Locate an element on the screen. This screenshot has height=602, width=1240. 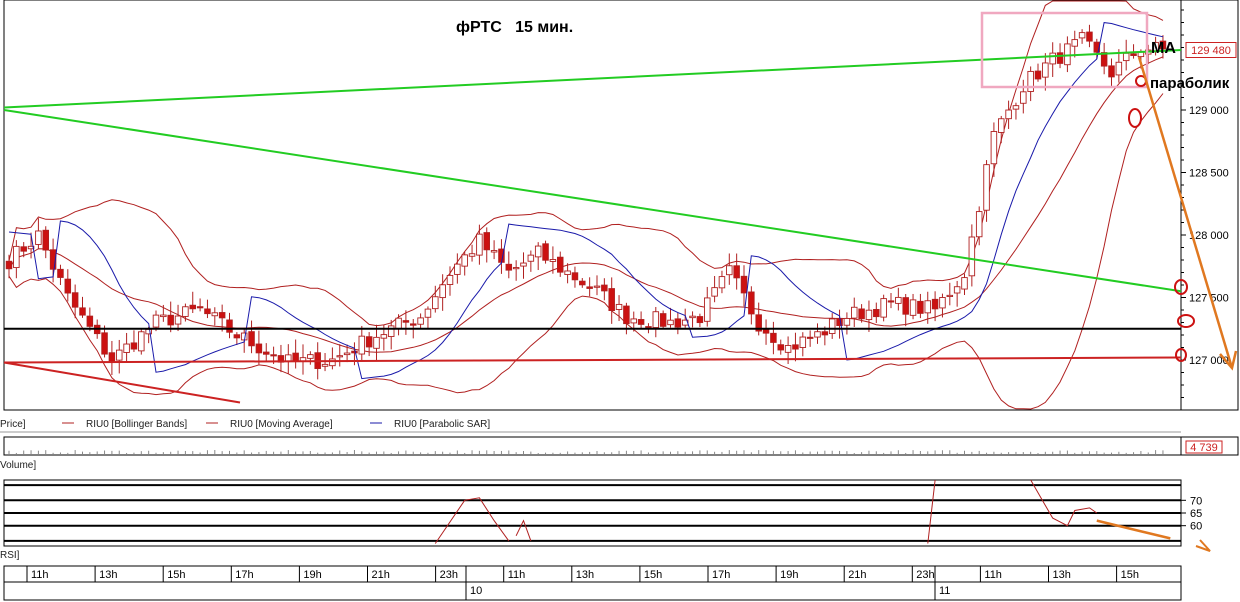
rsi-panel: 706560 RSI] is located at coordinates (605, 520).